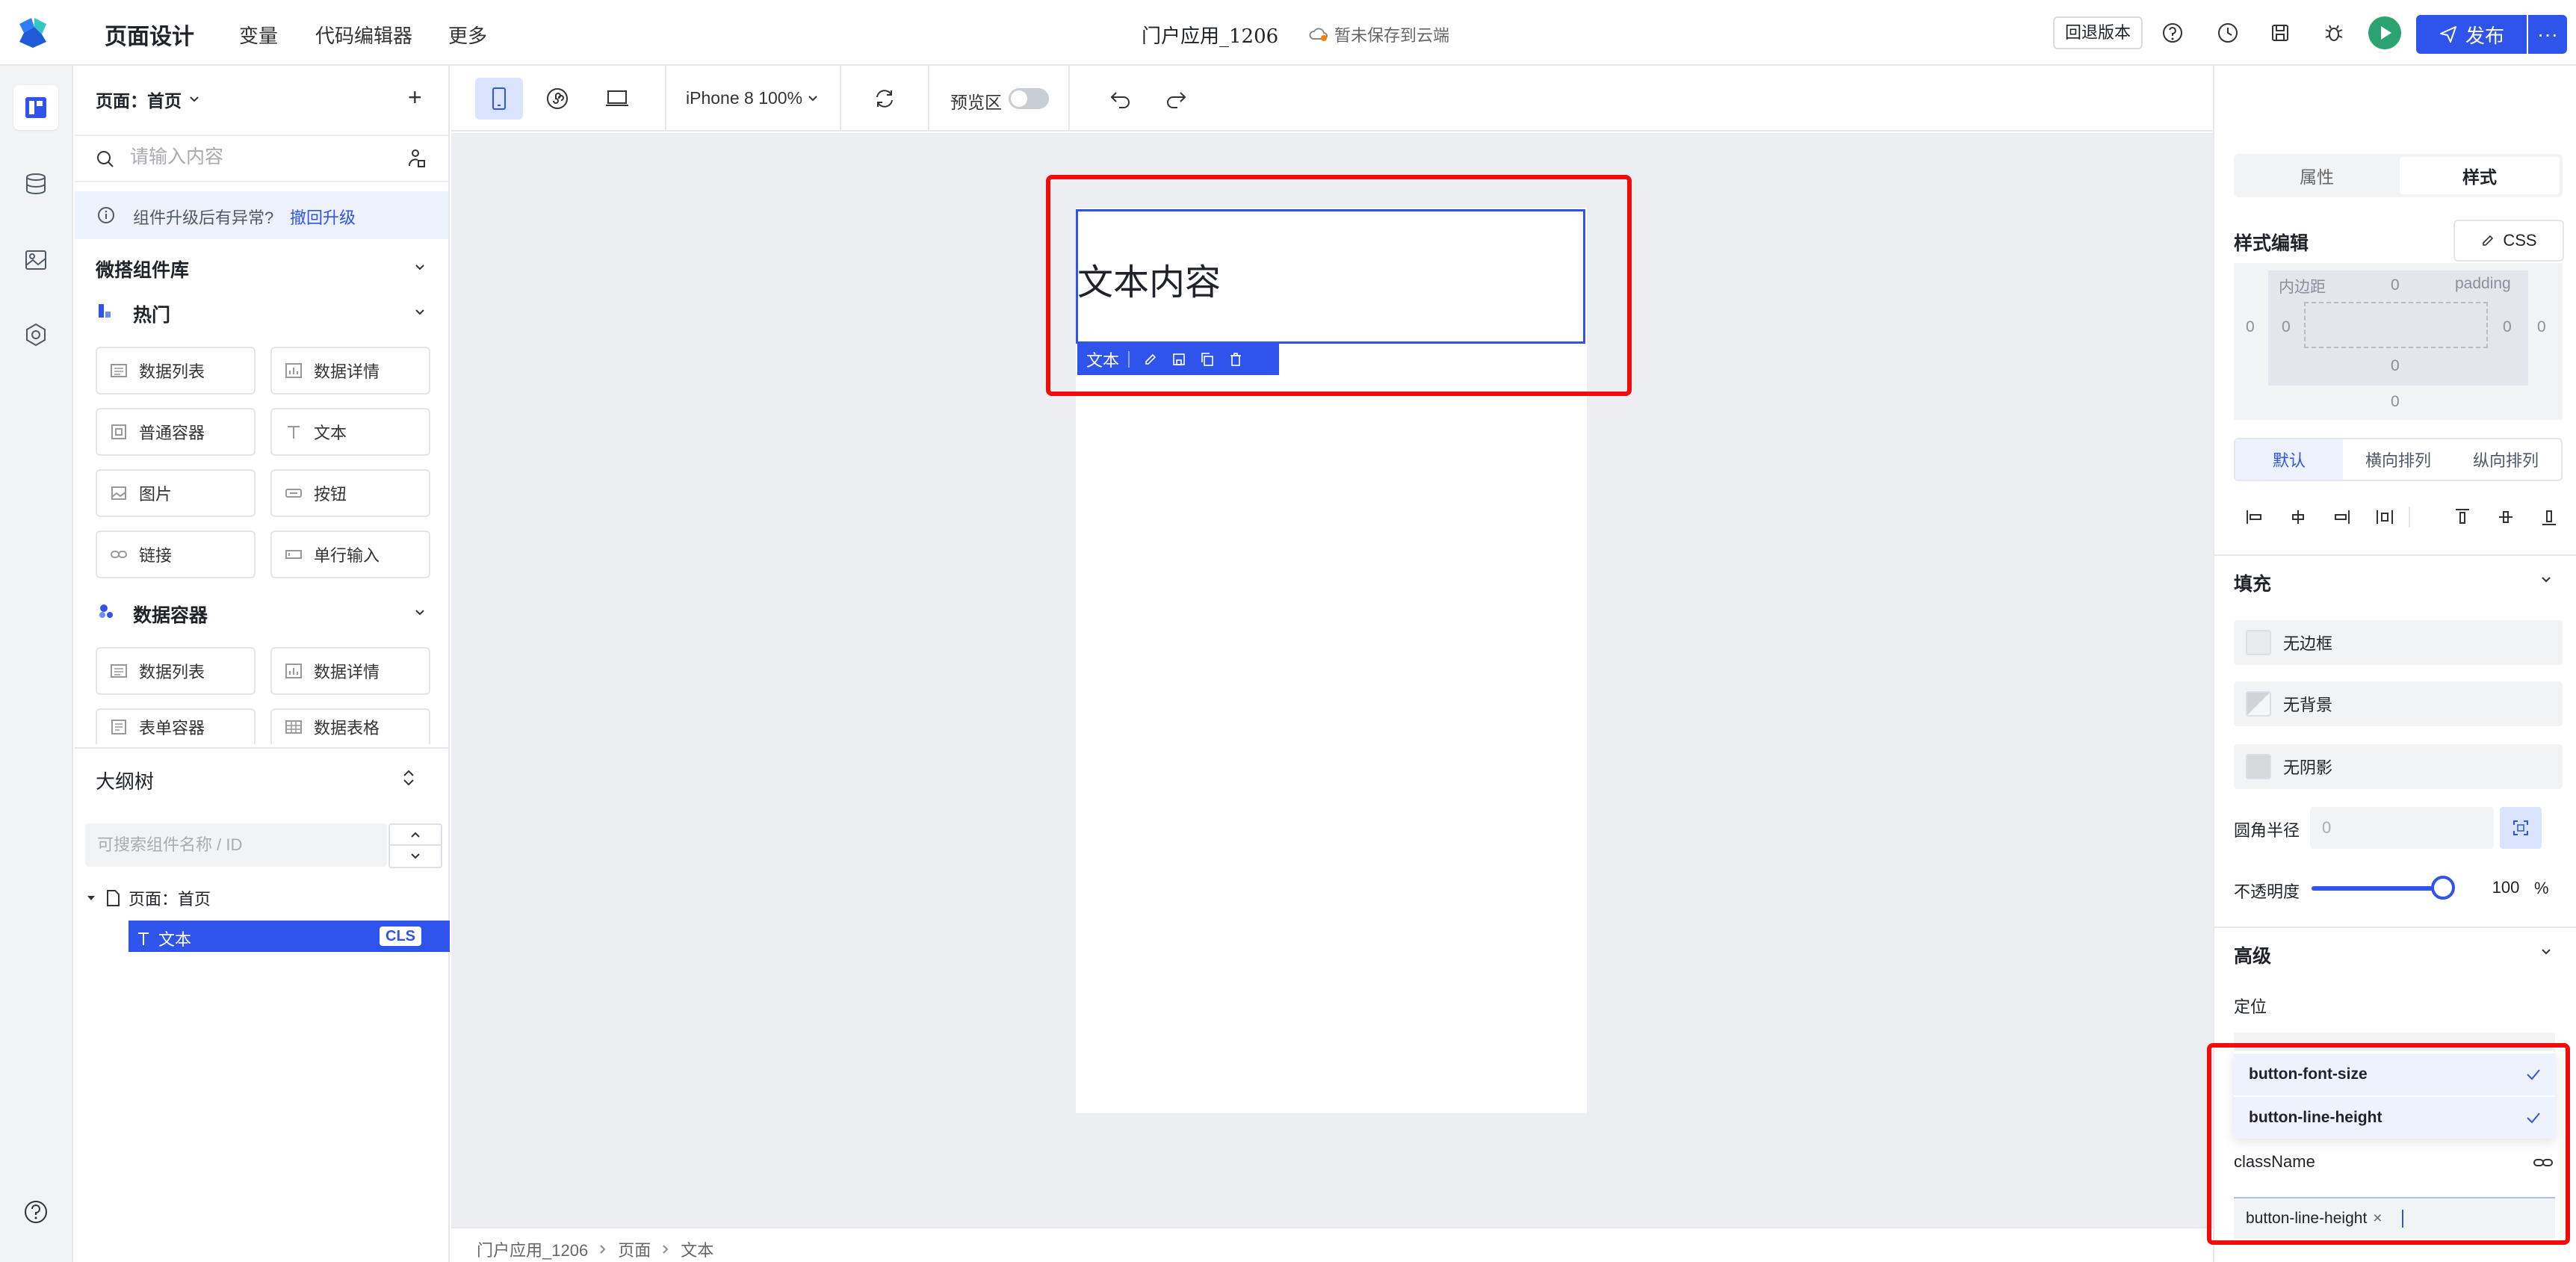  I want to click on debug-bug-icon, so click(2333, 32).